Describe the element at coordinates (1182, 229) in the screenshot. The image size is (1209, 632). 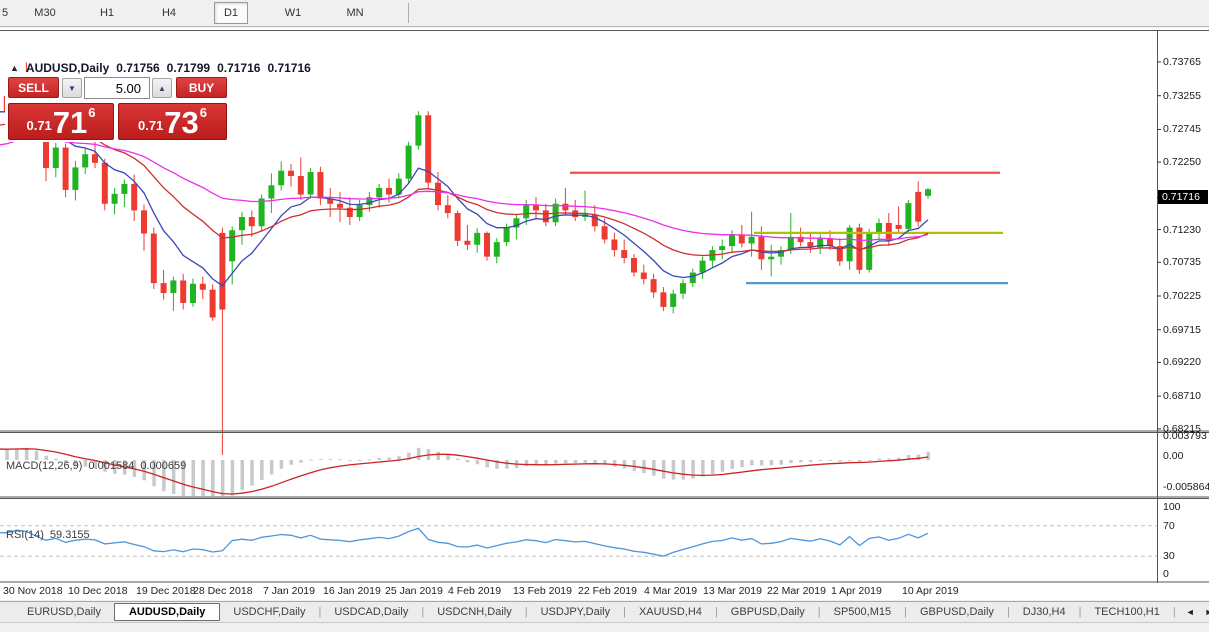
I see `price-axis-label: 0.71230` at that location.